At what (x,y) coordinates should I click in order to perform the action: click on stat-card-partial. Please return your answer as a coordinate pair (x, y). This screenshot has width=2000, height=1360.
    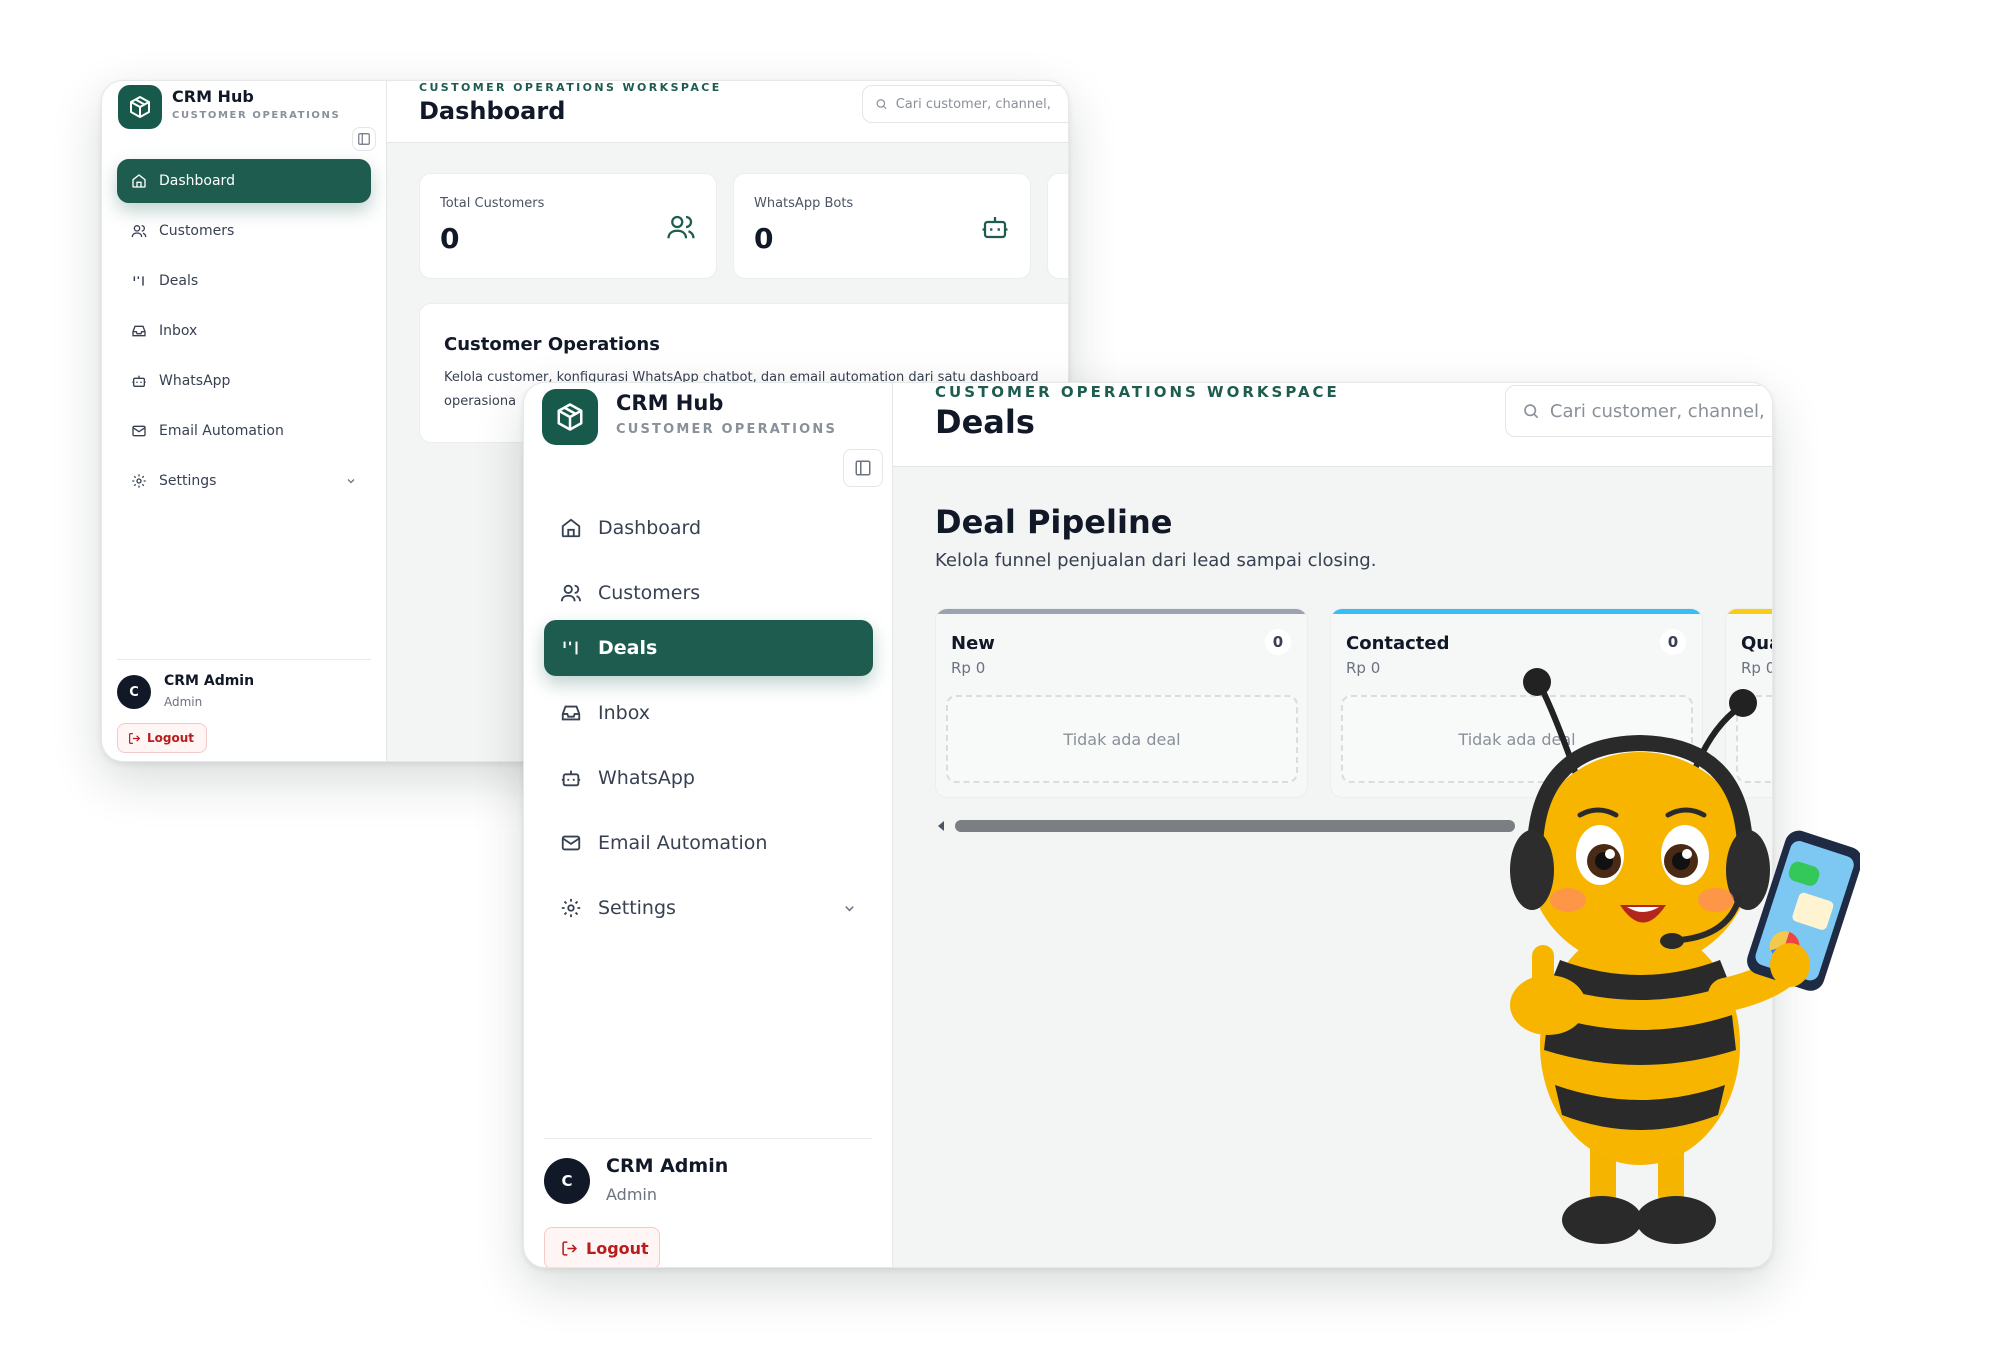
    Looking at the image, I should click on (1057, 226).